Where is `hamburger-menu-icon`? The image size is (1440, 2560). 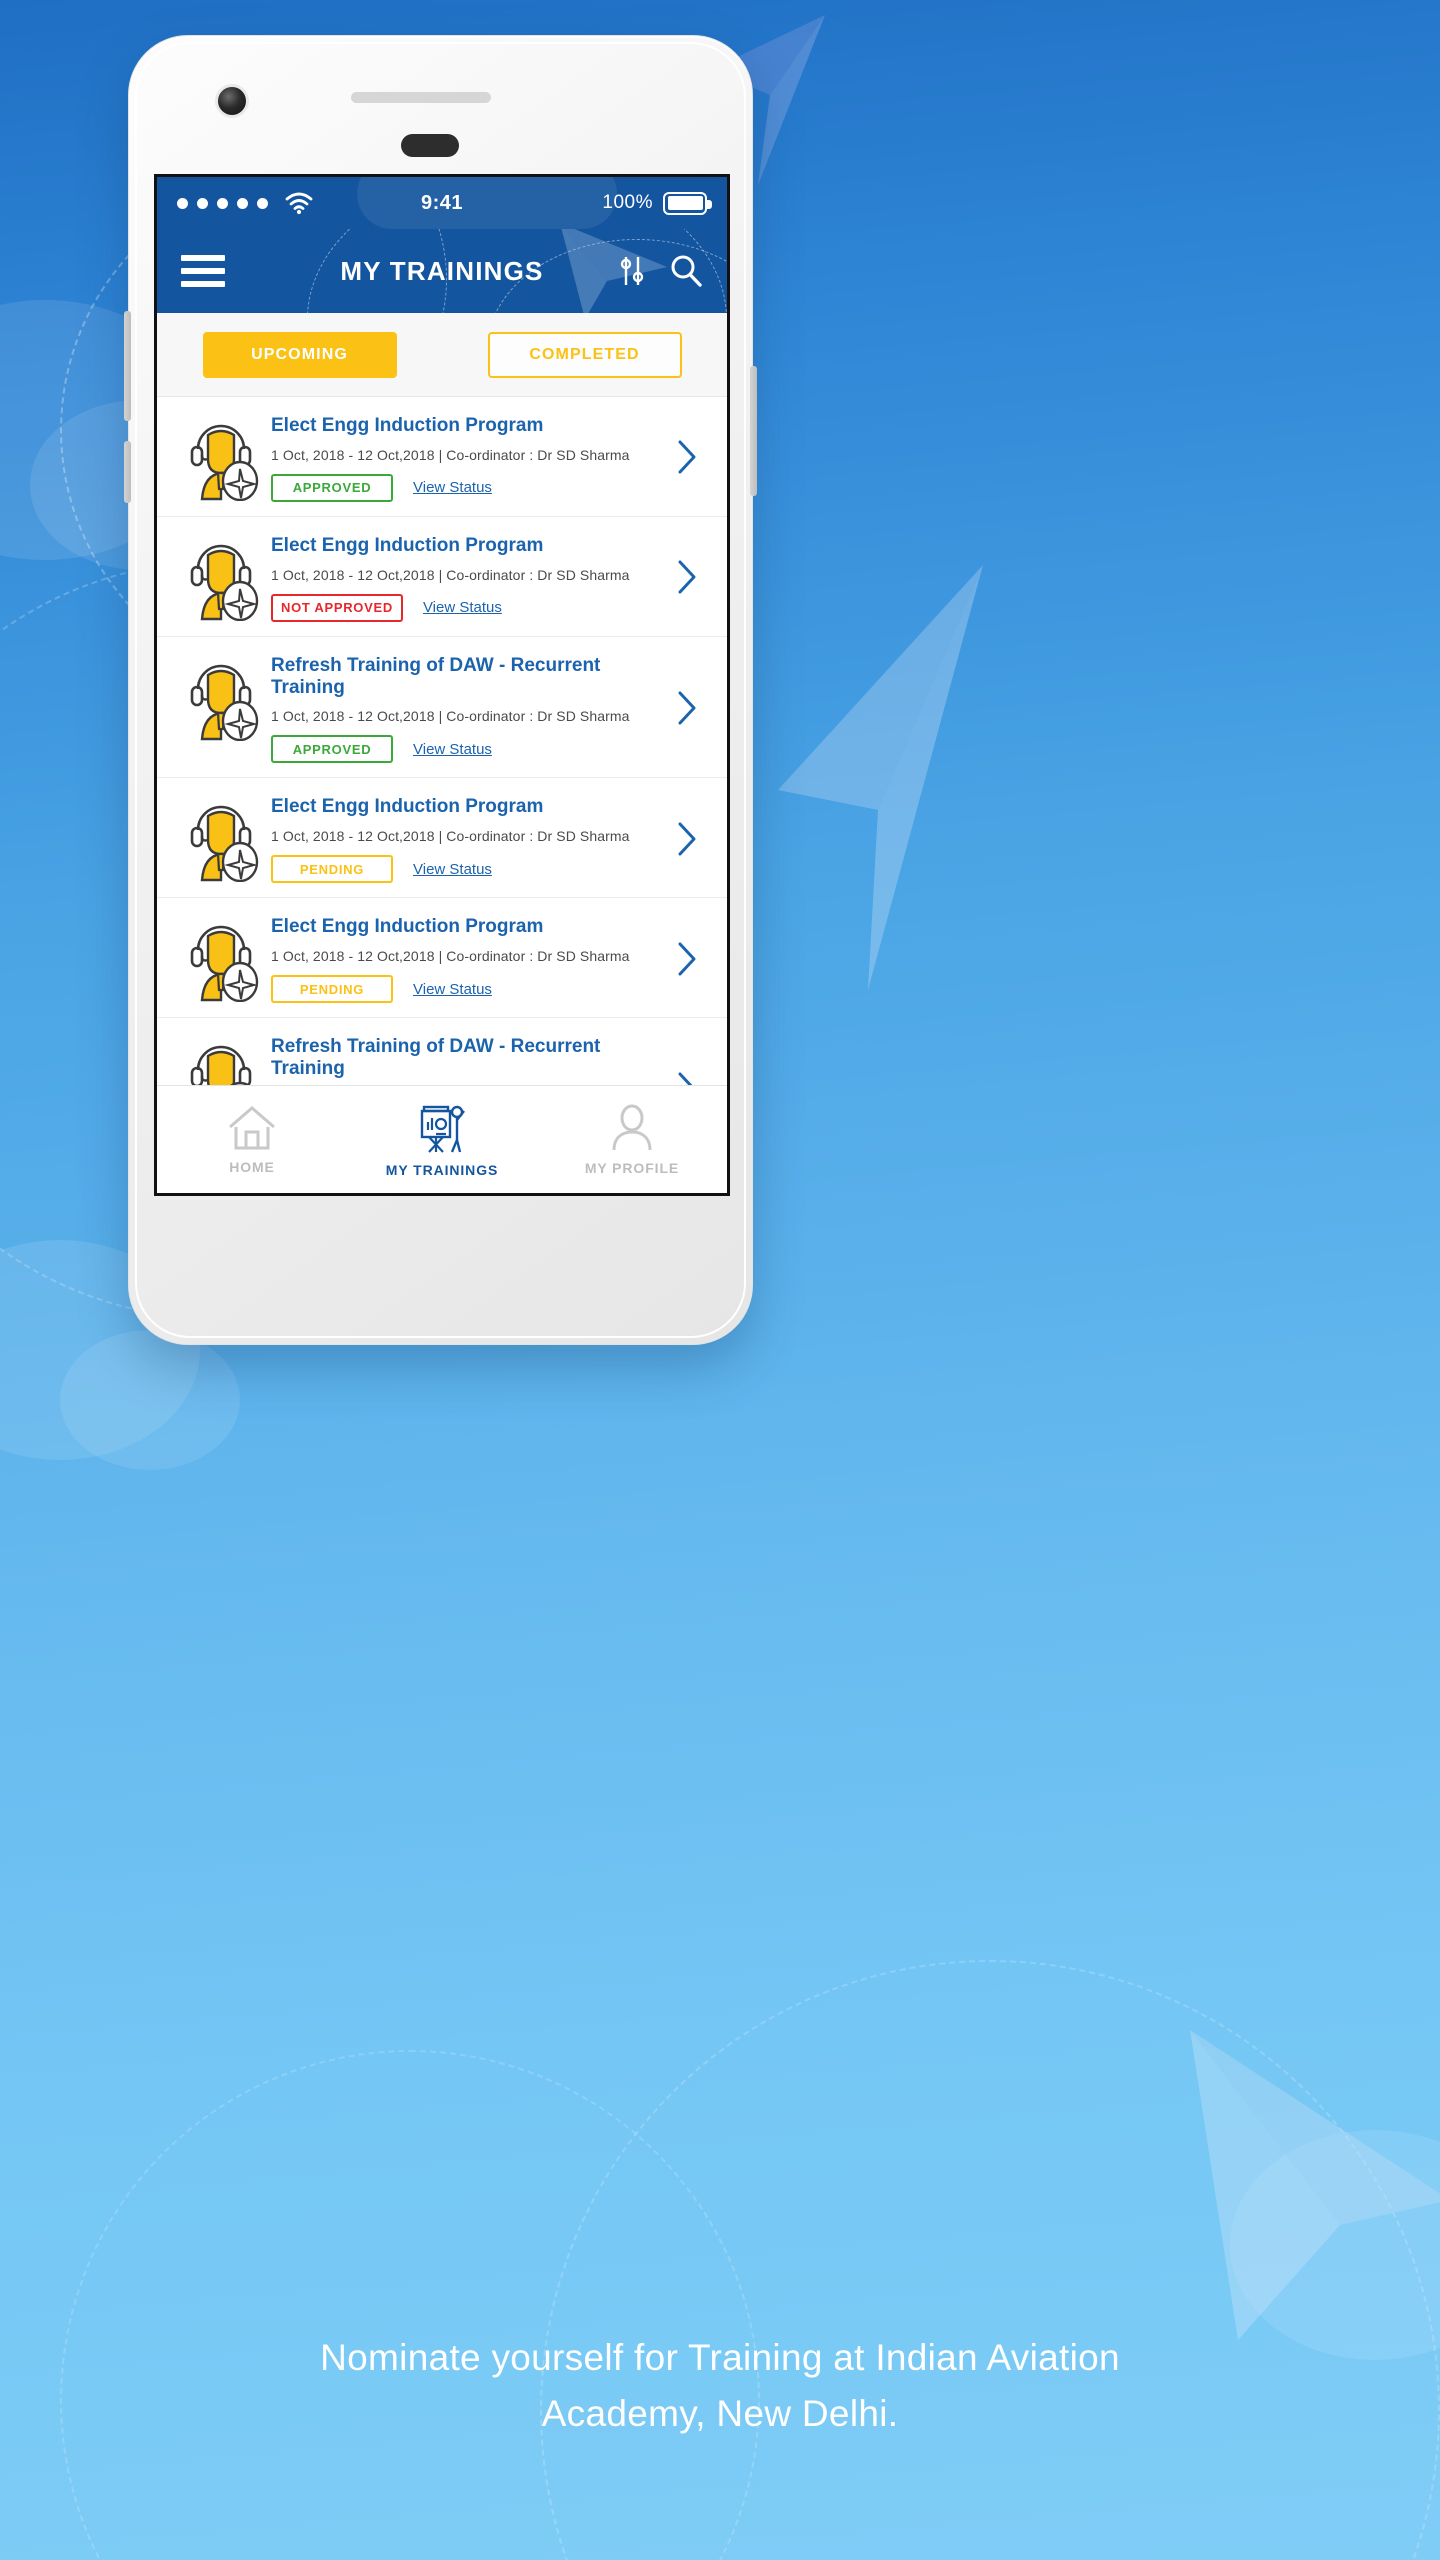 hamburger-menu-icon is located at coordinates (203, 271).